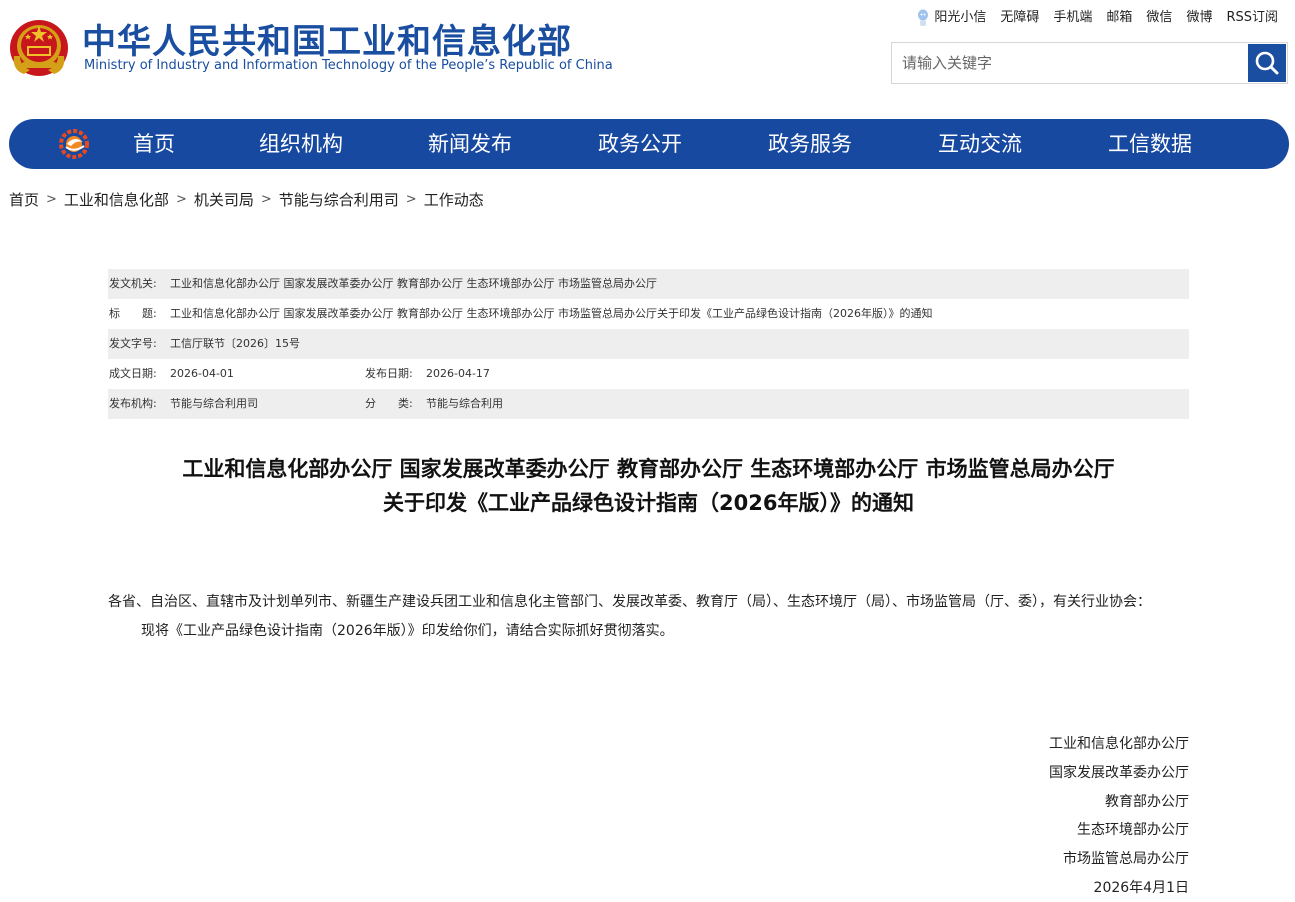 Image resolution: width=1295 pixels, height=902 pixels. What do you see at coordinates (214, 403) in the screenshot?
I see `meta-value-org: 节能与综合利用司` at bounding box center [214, 403].